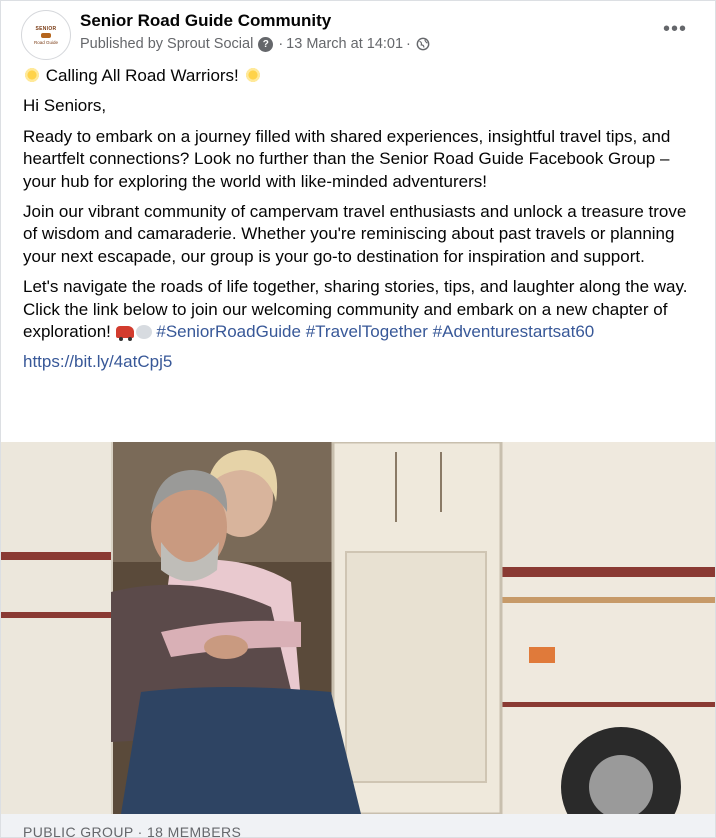  What do you see at coordinates (675, 29) in the screenshot?
I see `more-options-button: •••` at bounding box center [675, 29].